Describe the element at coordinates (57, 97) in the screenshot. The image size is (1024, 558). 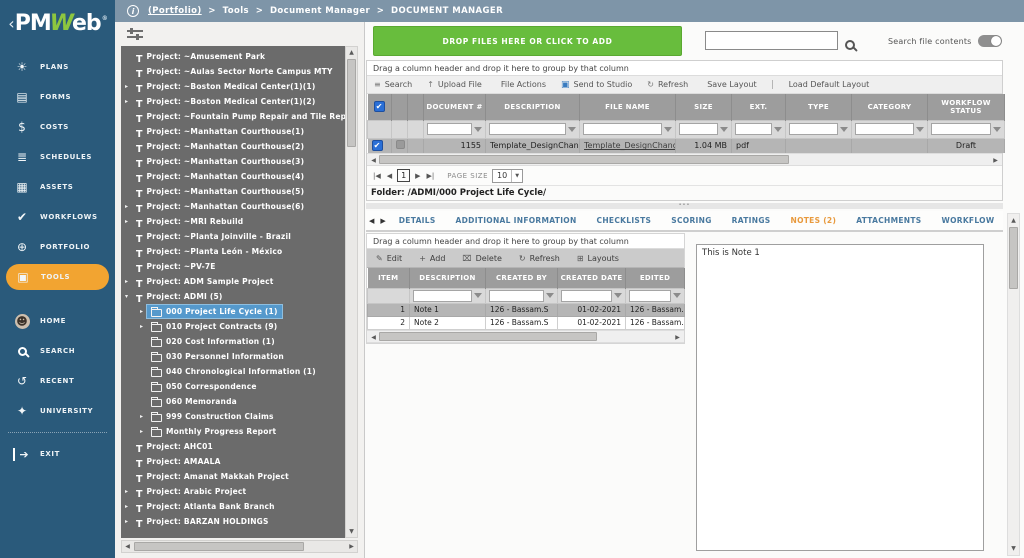
I see `sidebar-item-forms: ▤ FORMS` at that location.